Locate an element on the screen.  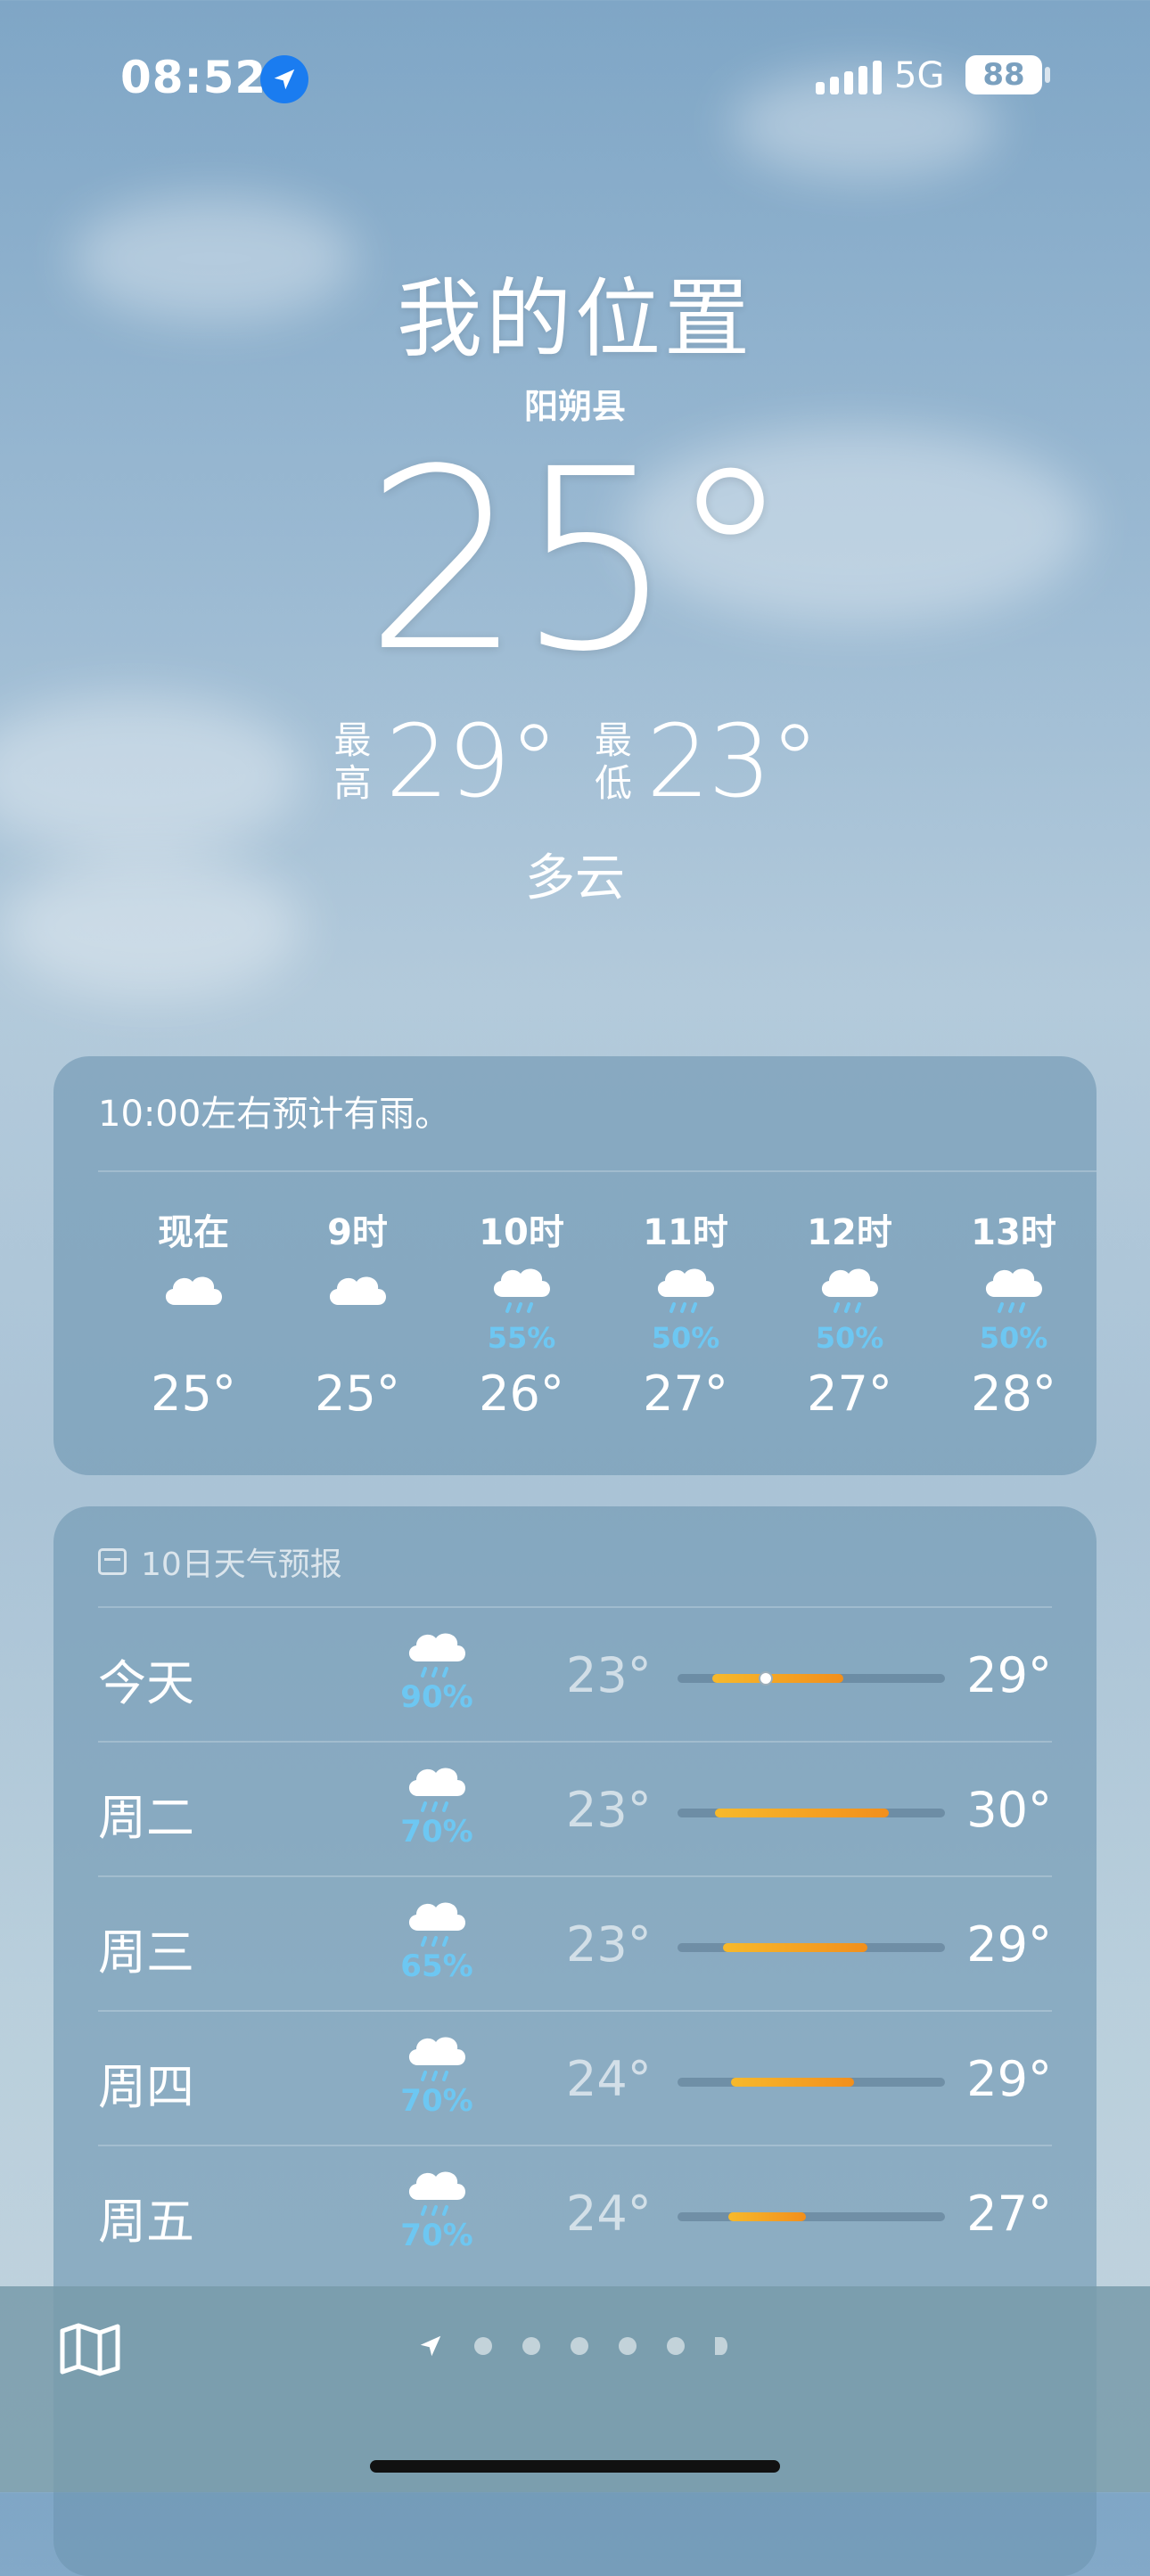
day-label: 周二 is located at coordinates (146, 1818).